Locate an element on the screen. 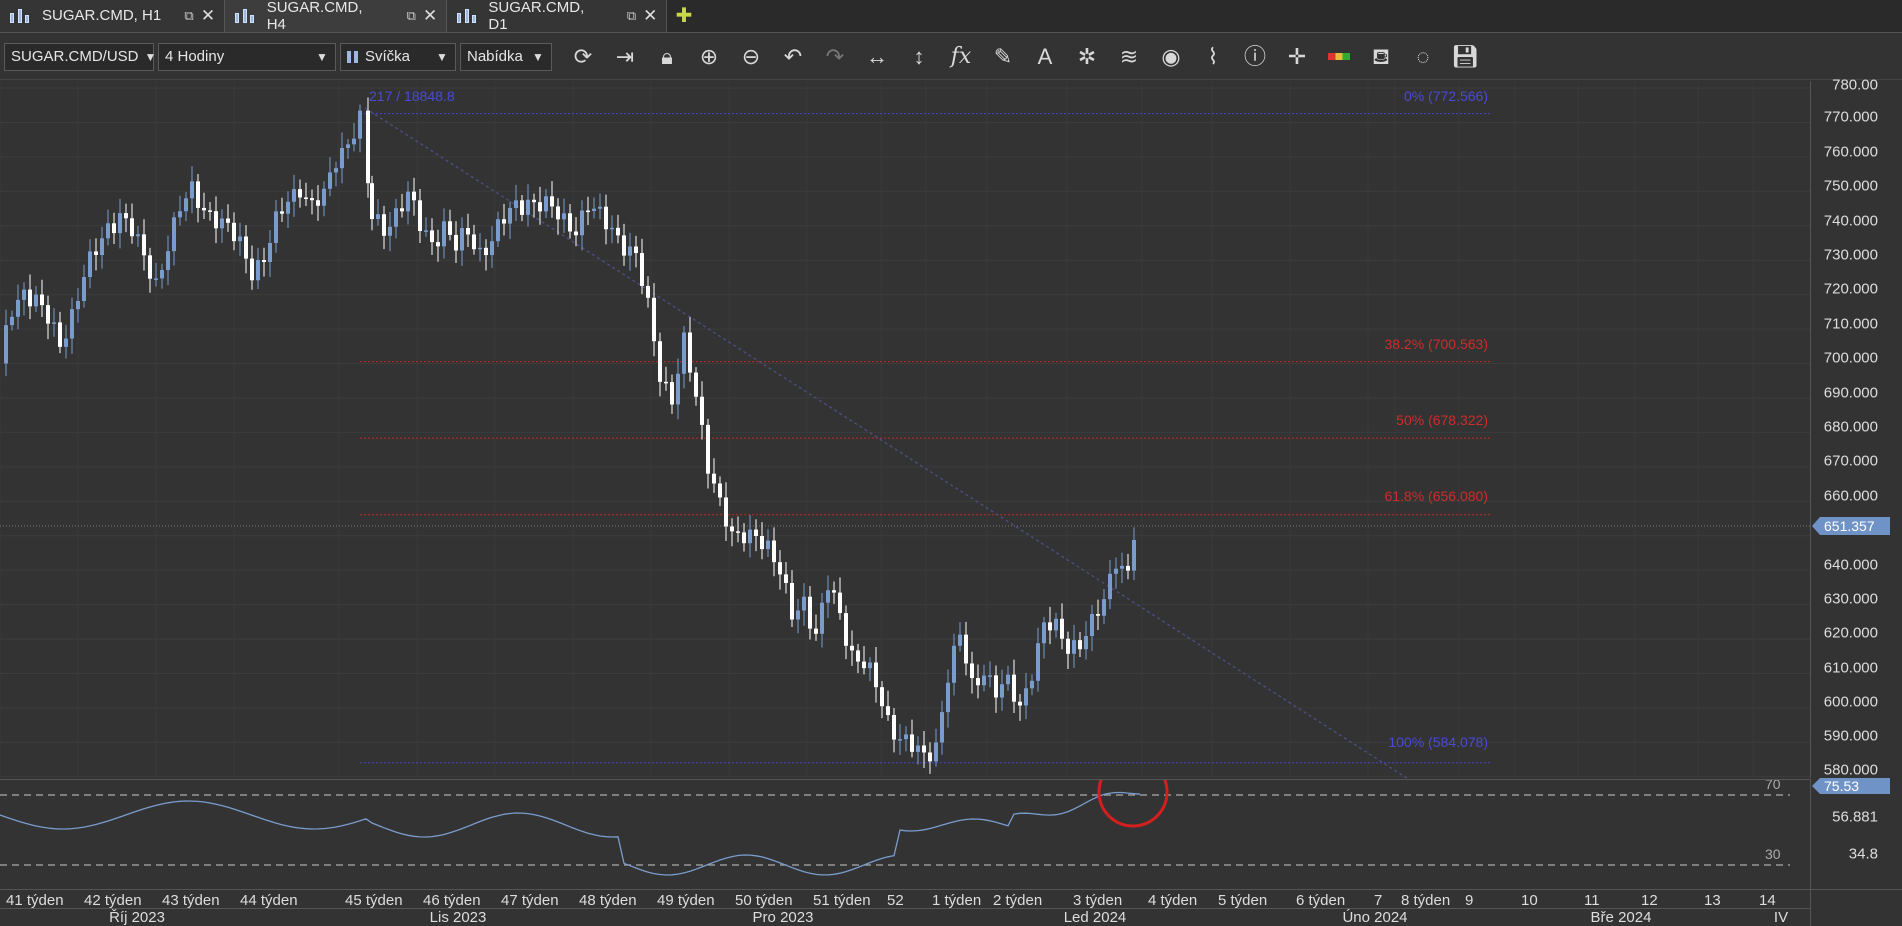 The image size is (1902, 926). fit-vertical-button: ↕ is located at coordinates (919, 57).